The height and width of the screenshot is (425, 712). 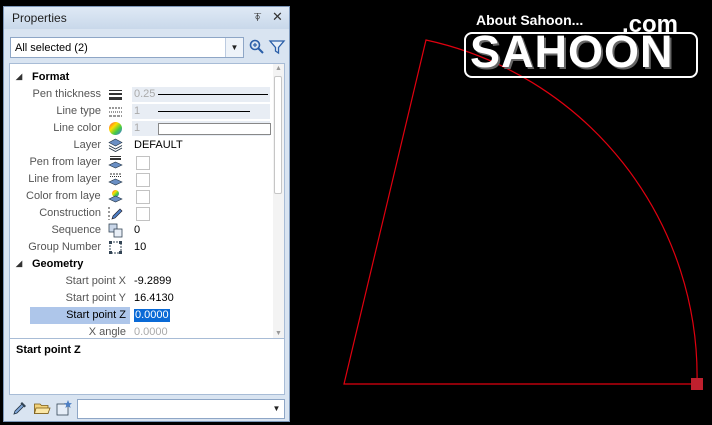 I want to click on row-construction: Construction, so click(x=141, y=213).